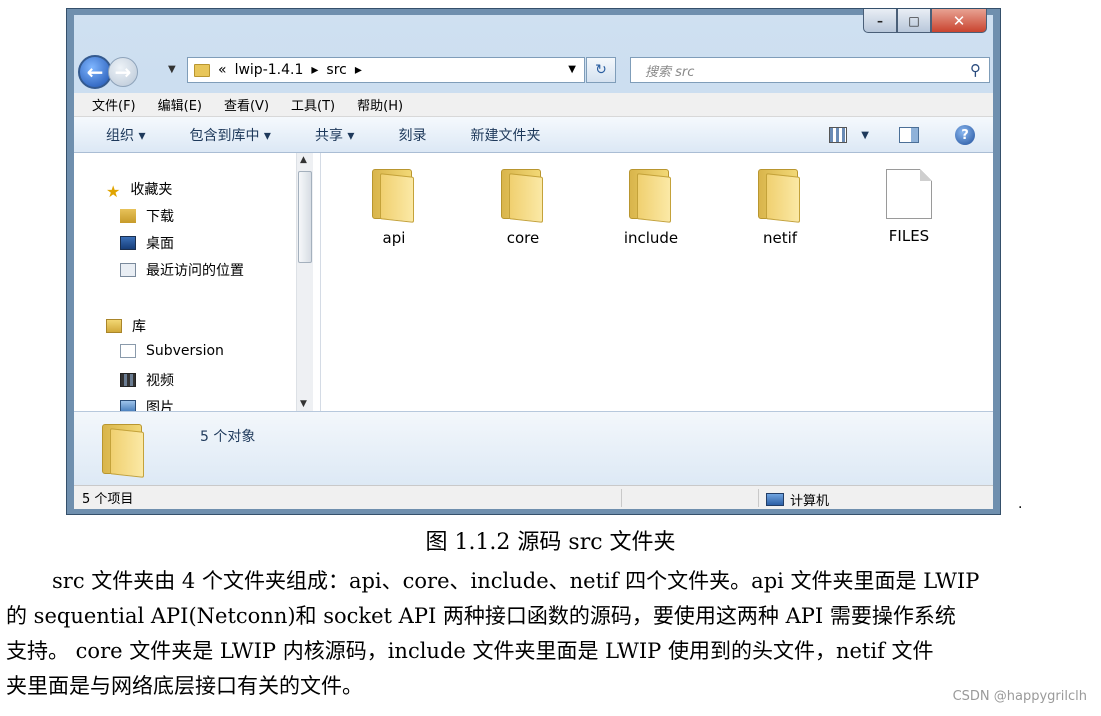 The width and height of the screenshot is (1101, 716). I want to click on computer-icon, so click(775, 499).